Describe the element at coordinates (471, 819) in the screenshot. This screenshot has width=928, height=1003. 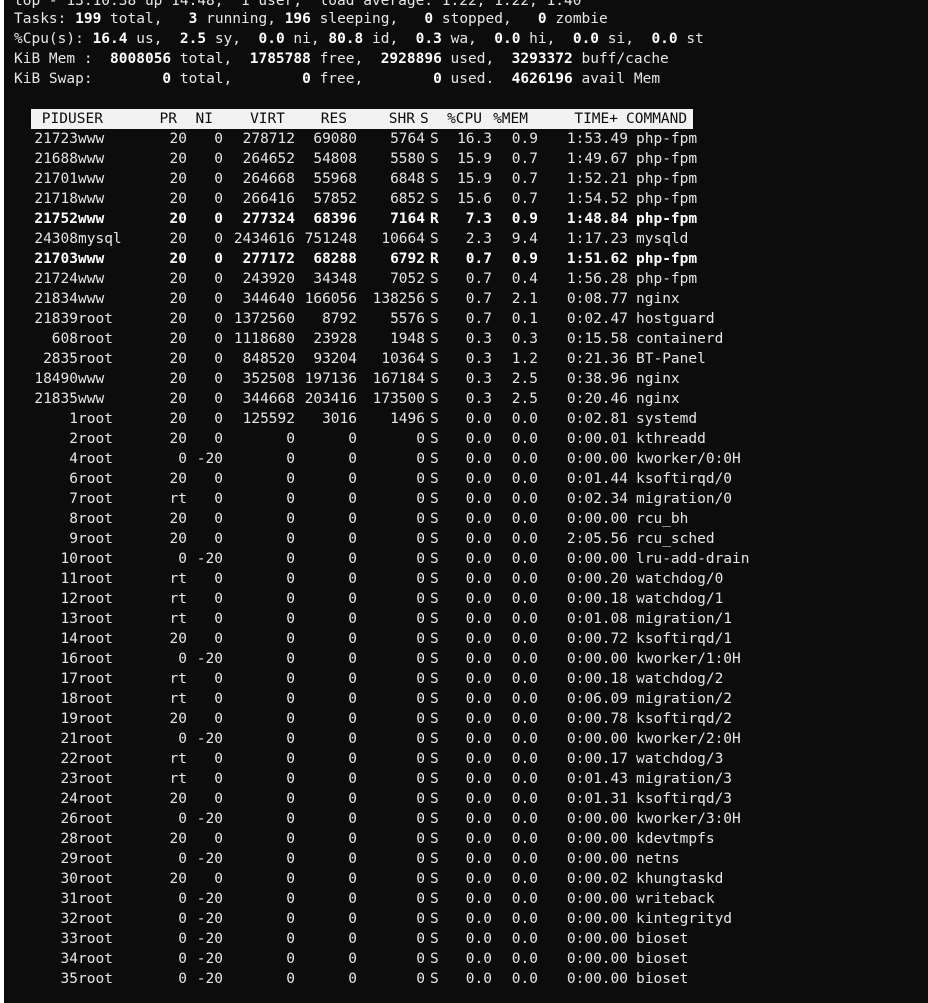
I see `process-row: 26 root 0 -20 0 0 0 S 0.0 0.0 0:00.00 kworker/3:0H` at that location.